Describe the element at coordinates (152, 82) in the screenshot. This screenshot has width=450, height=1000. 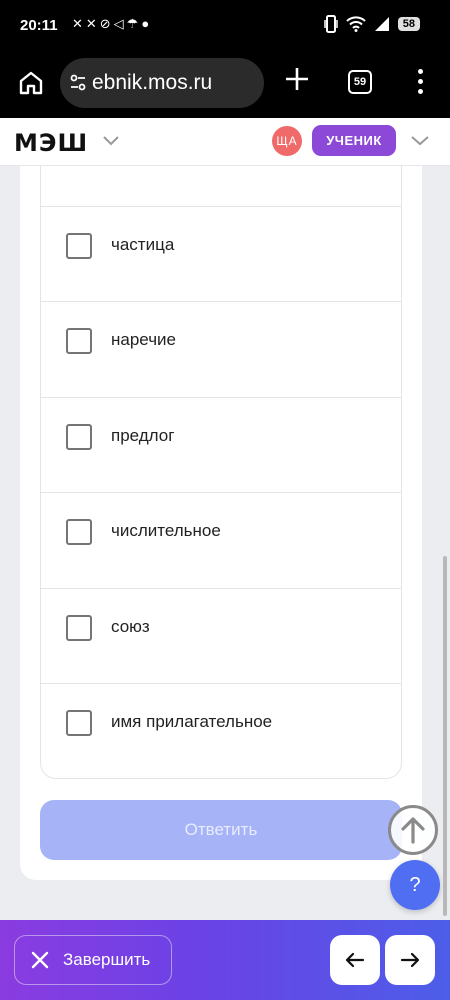
I see `url-text: ebnik.mos.ru` at that location.